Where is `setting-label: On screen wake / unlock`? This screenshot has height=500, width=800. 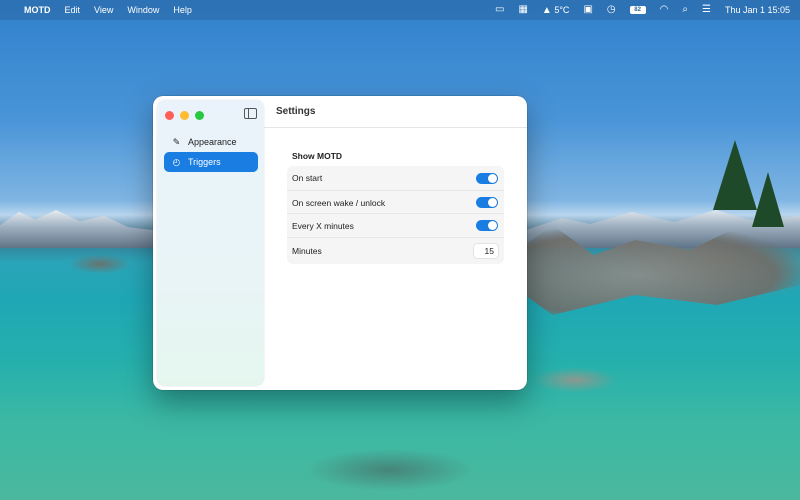 setting-label: On screen wake / unlock is located at coordinates (339, 202).